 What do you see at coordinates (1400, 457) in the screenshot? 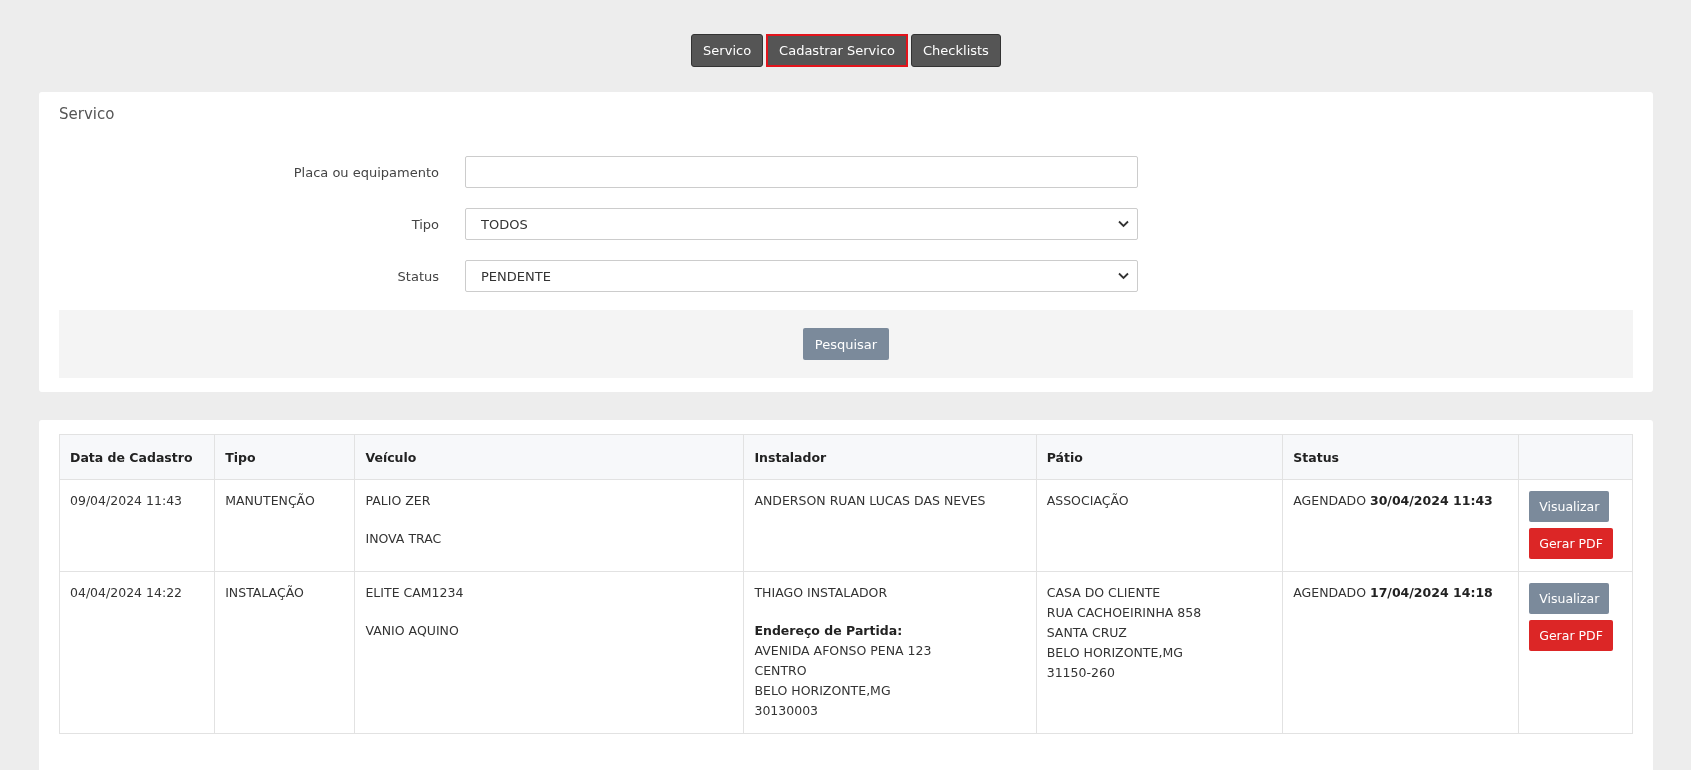
I see `column-header: Status` at bounding box center [1400, 457].